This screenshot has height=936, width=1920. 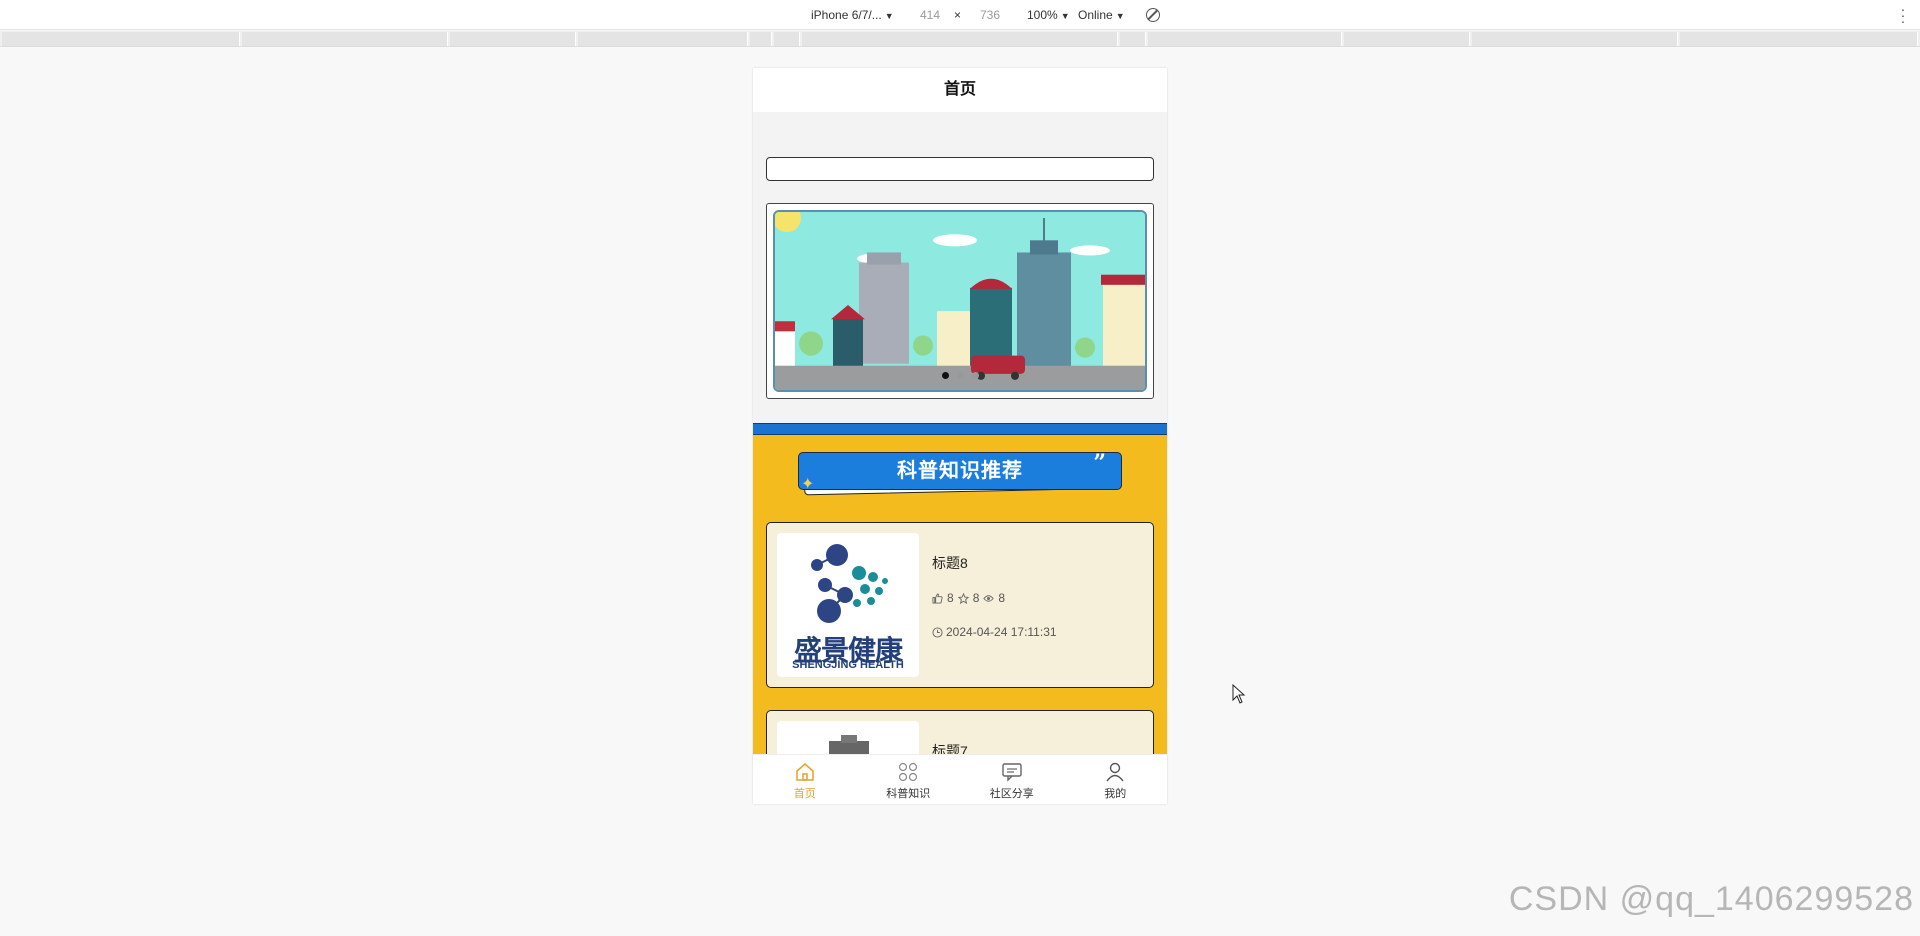 I want to click on network-throttle-select: Online ▼, so click(x=1101, y=15).